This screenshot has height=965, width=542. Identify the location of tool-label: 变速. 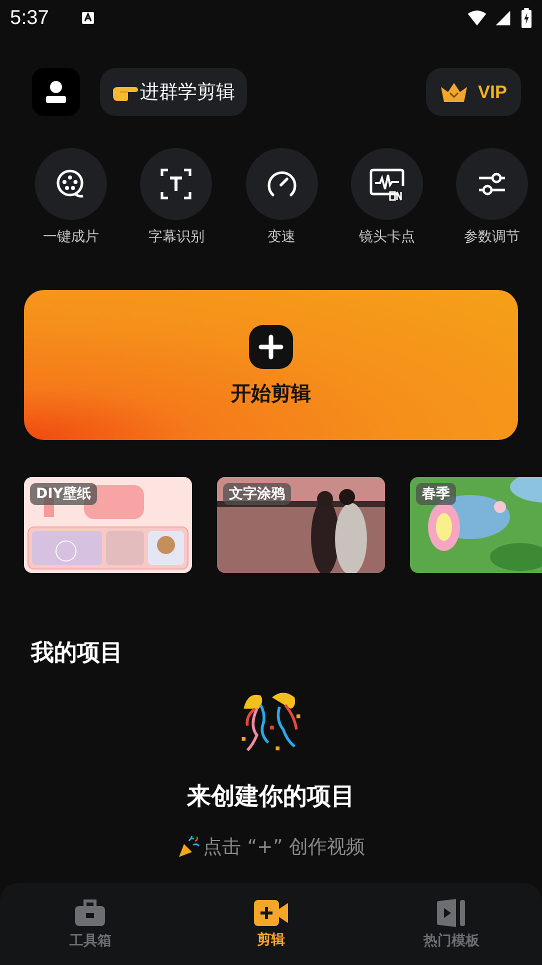
(282, 237).